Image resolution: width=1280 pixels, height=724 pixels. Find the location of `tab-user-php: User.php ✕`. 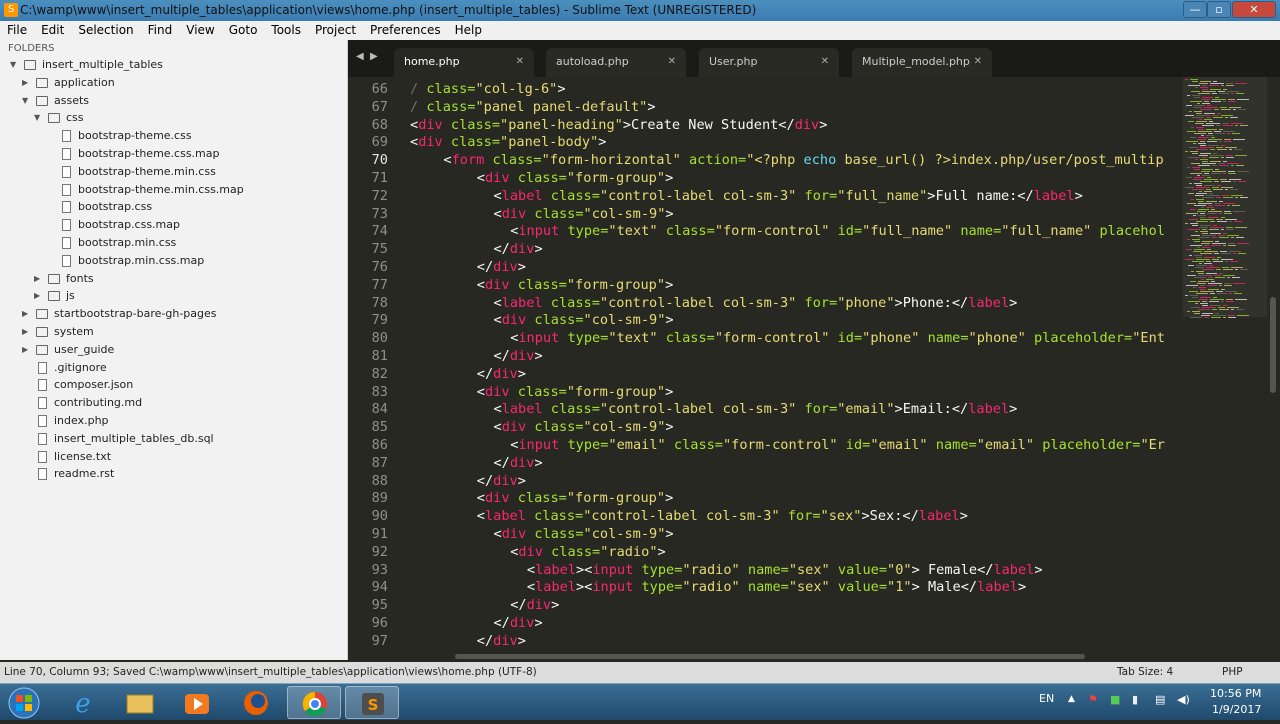

tab-user-php: User.php ✕ is located at coordinates (769, 62).